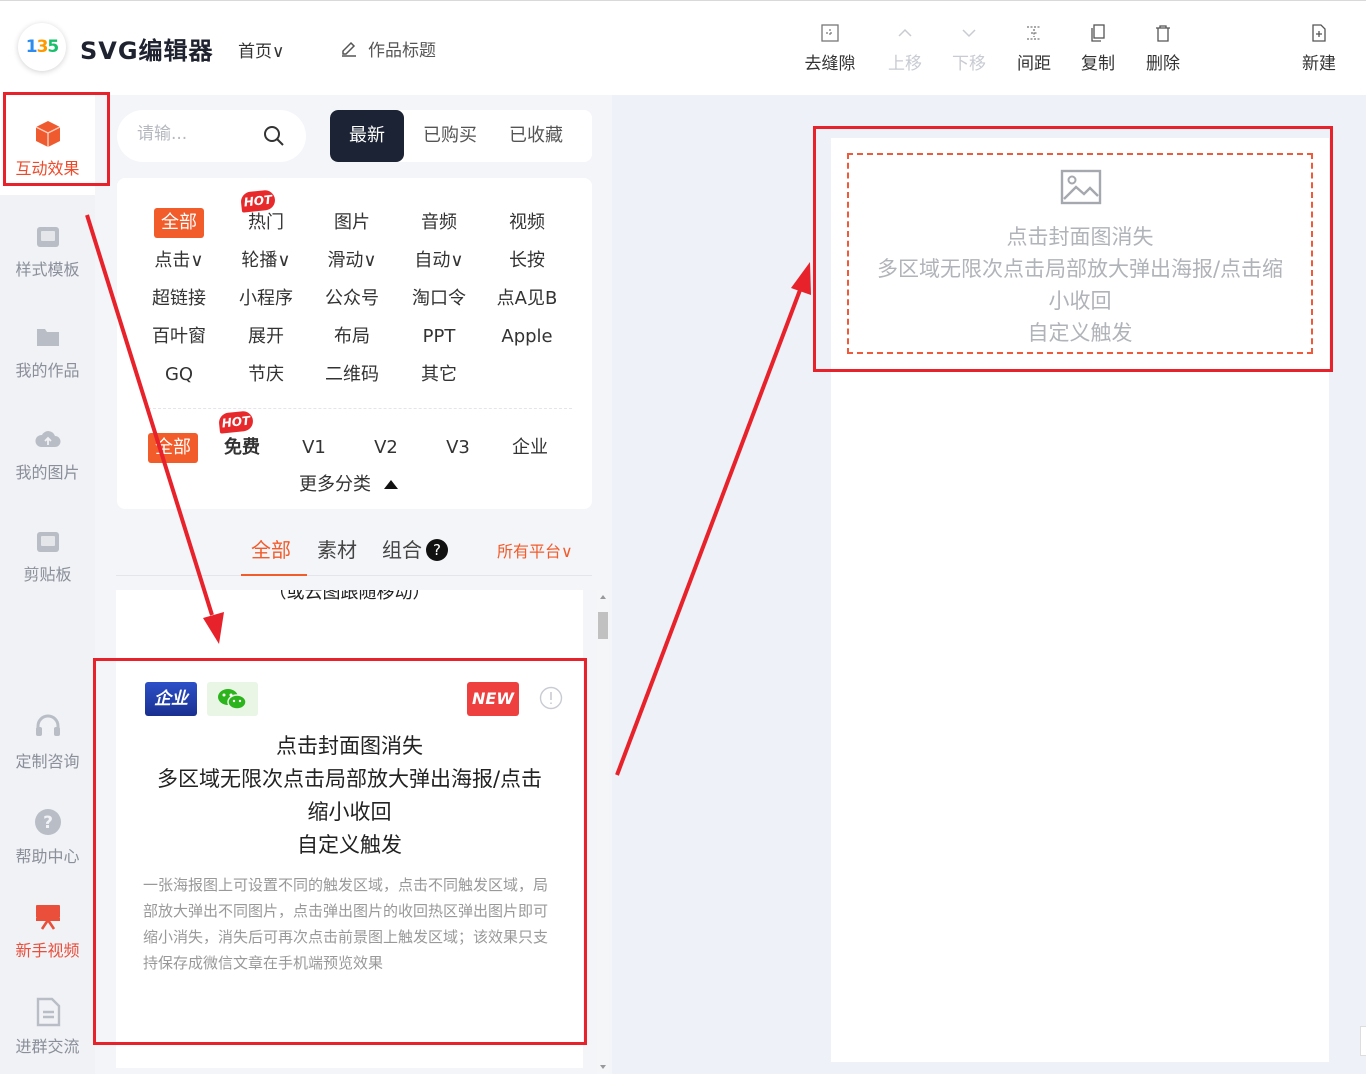 This screenshot has width=1366, height=1074. Describe the element at coordinates (367, 136) in the screenshot. I see `tab-latest: 最新` at that location.